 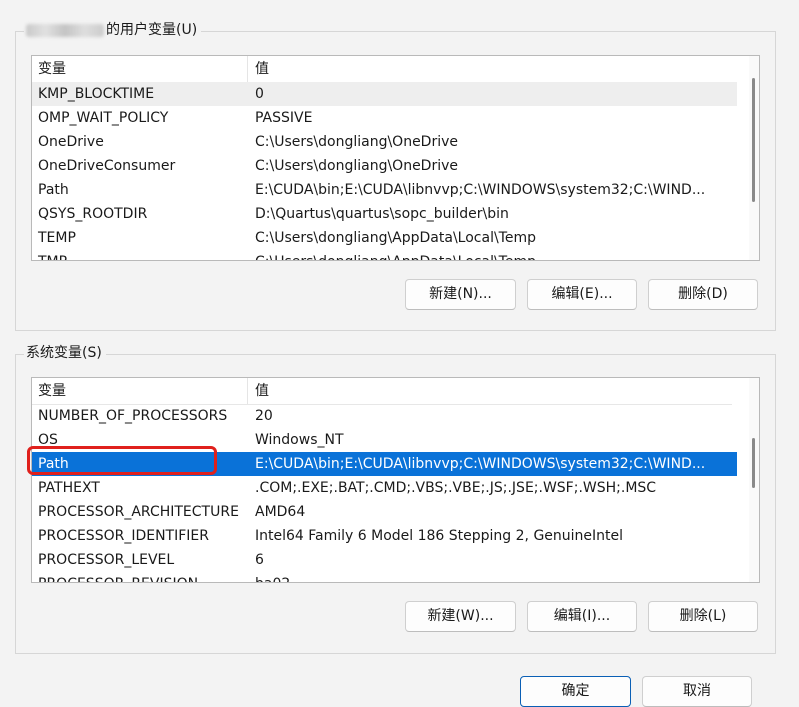 I want to click on variable-name: PROCESSOR_ARCHITECTURE, so click(x=138, y=512).